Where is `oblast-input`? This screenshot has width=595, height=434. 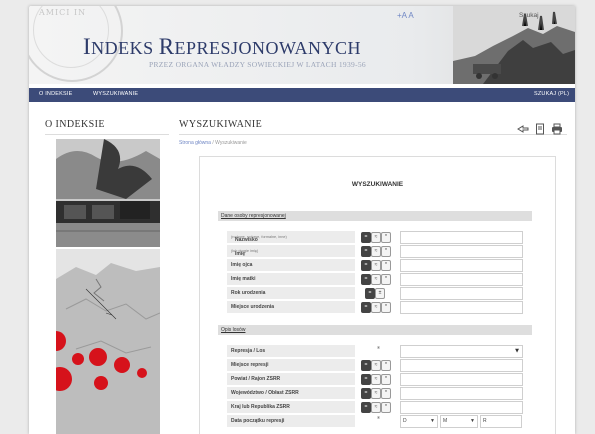
oblast-input is located at coordinates (461, 393).